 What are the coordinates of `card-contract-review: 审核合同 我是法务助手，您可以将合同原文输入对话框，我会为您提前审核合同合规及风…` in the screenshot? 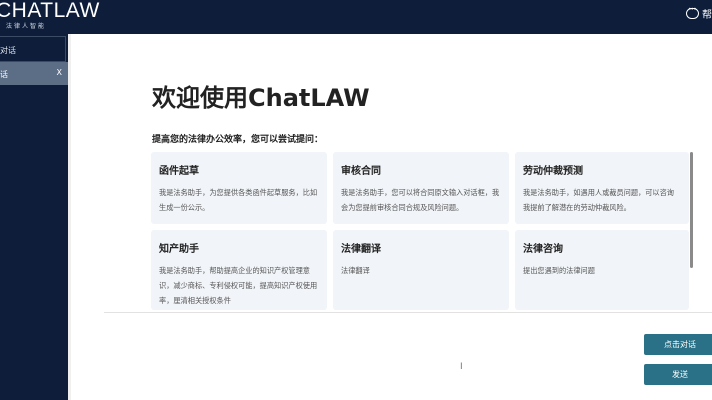 It's located at (421, 188).